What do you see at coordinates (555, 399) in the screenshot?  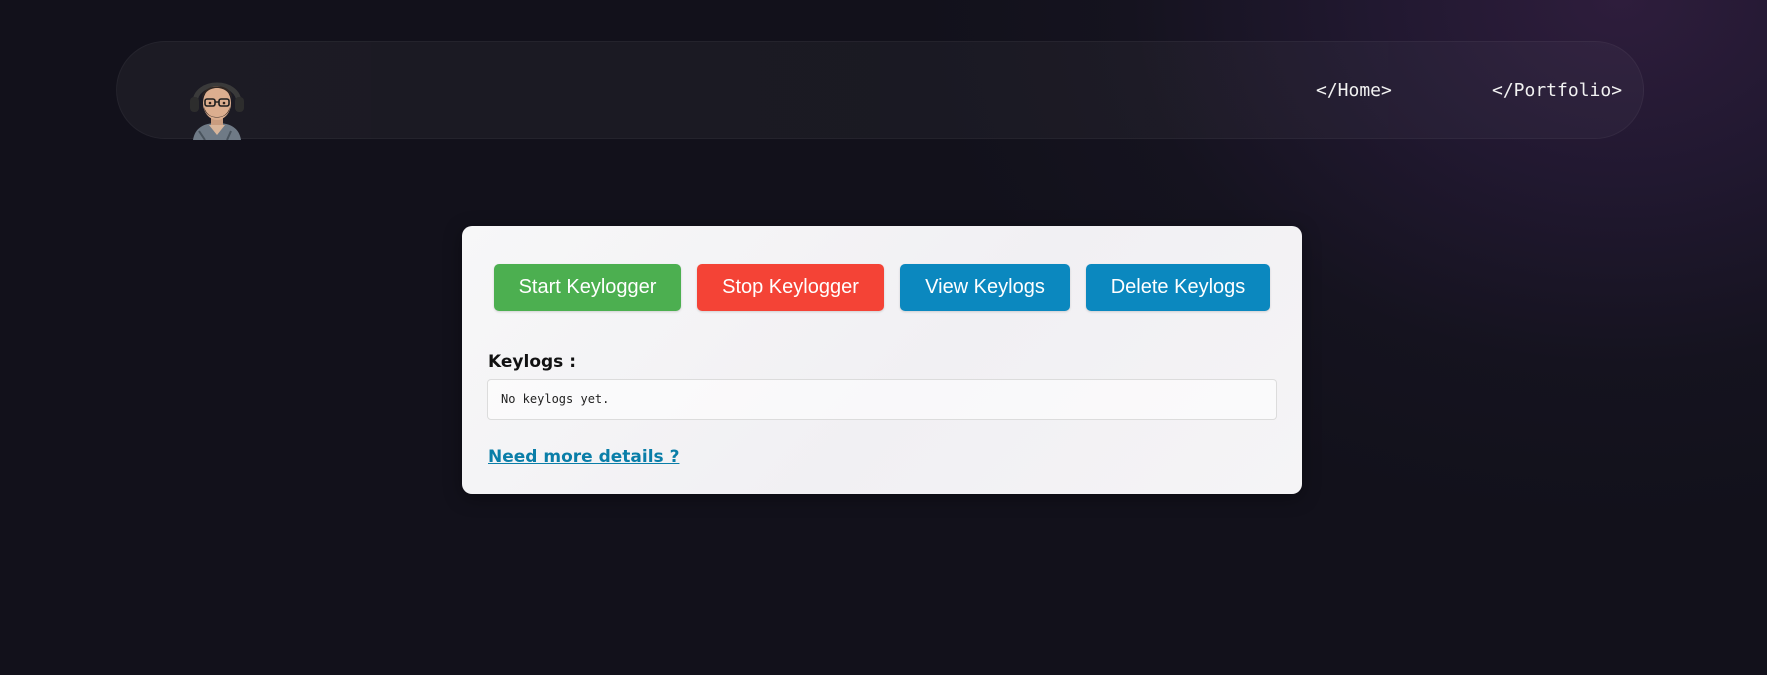 I see `keylogs-content: No keylogs yet.` at bounding box center [555, 399].